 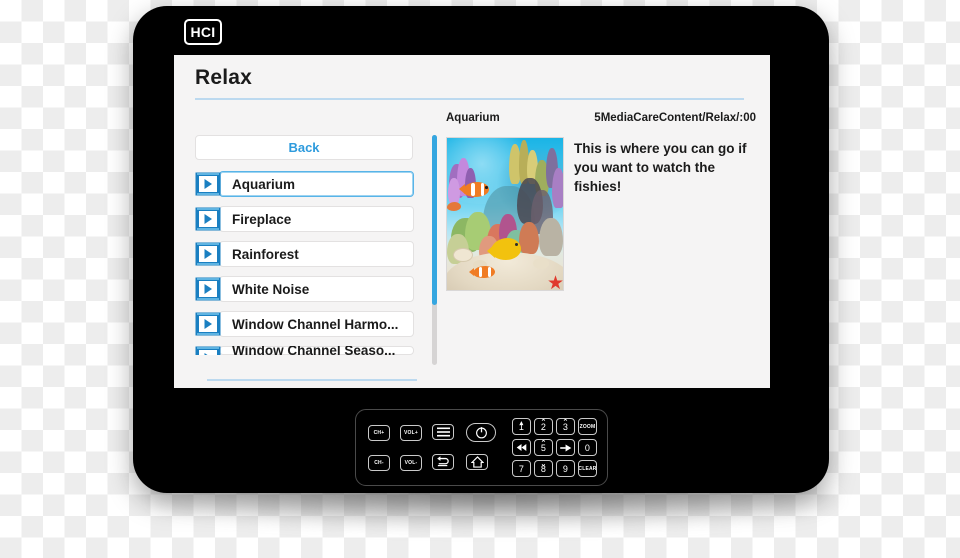 I want to click on menu-key, so click(x=443, y=432).